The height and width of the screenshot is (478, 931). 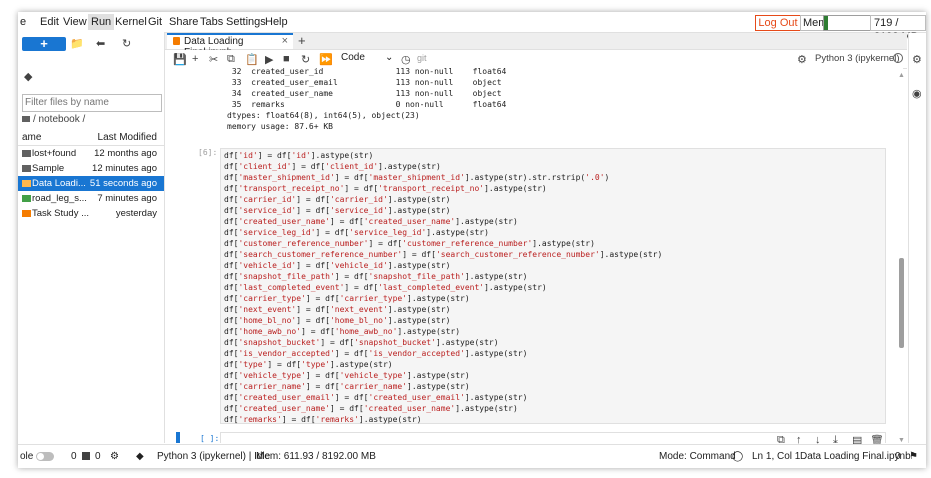 I want to click on add-tab-button: +, so click(x=302, y=40).